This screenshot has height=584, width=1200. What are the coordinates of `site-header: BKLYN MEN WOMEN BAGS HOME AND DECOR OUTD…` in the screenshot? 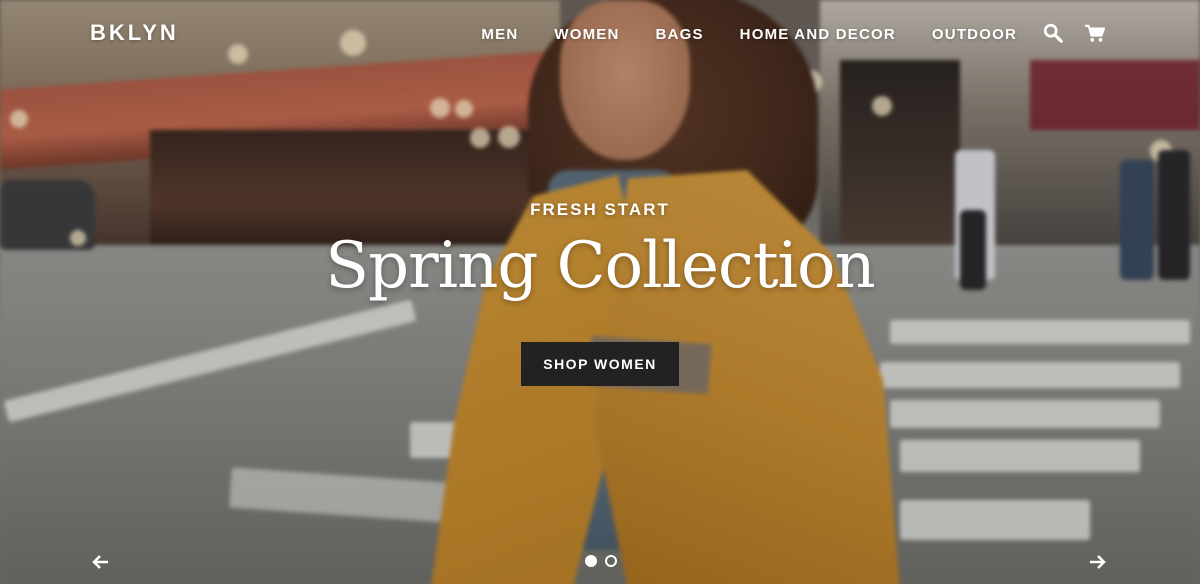 It's located at (600, 35).